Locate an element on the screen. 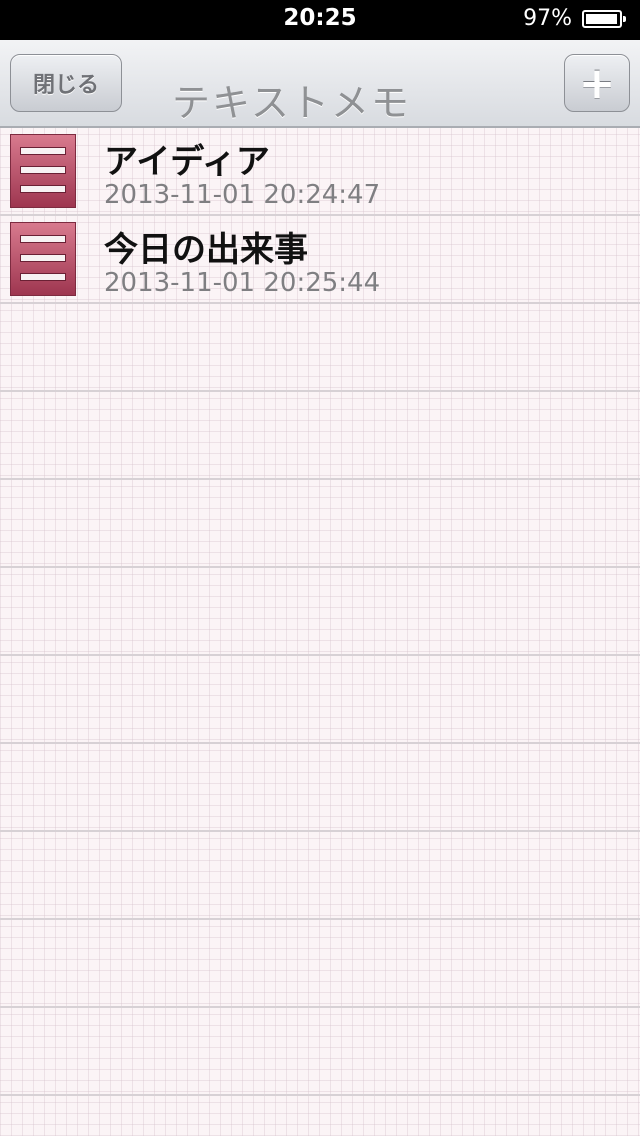 The height and width of the screenshot is (1136, 640). battery-icon is located at coordinates (604, 19).